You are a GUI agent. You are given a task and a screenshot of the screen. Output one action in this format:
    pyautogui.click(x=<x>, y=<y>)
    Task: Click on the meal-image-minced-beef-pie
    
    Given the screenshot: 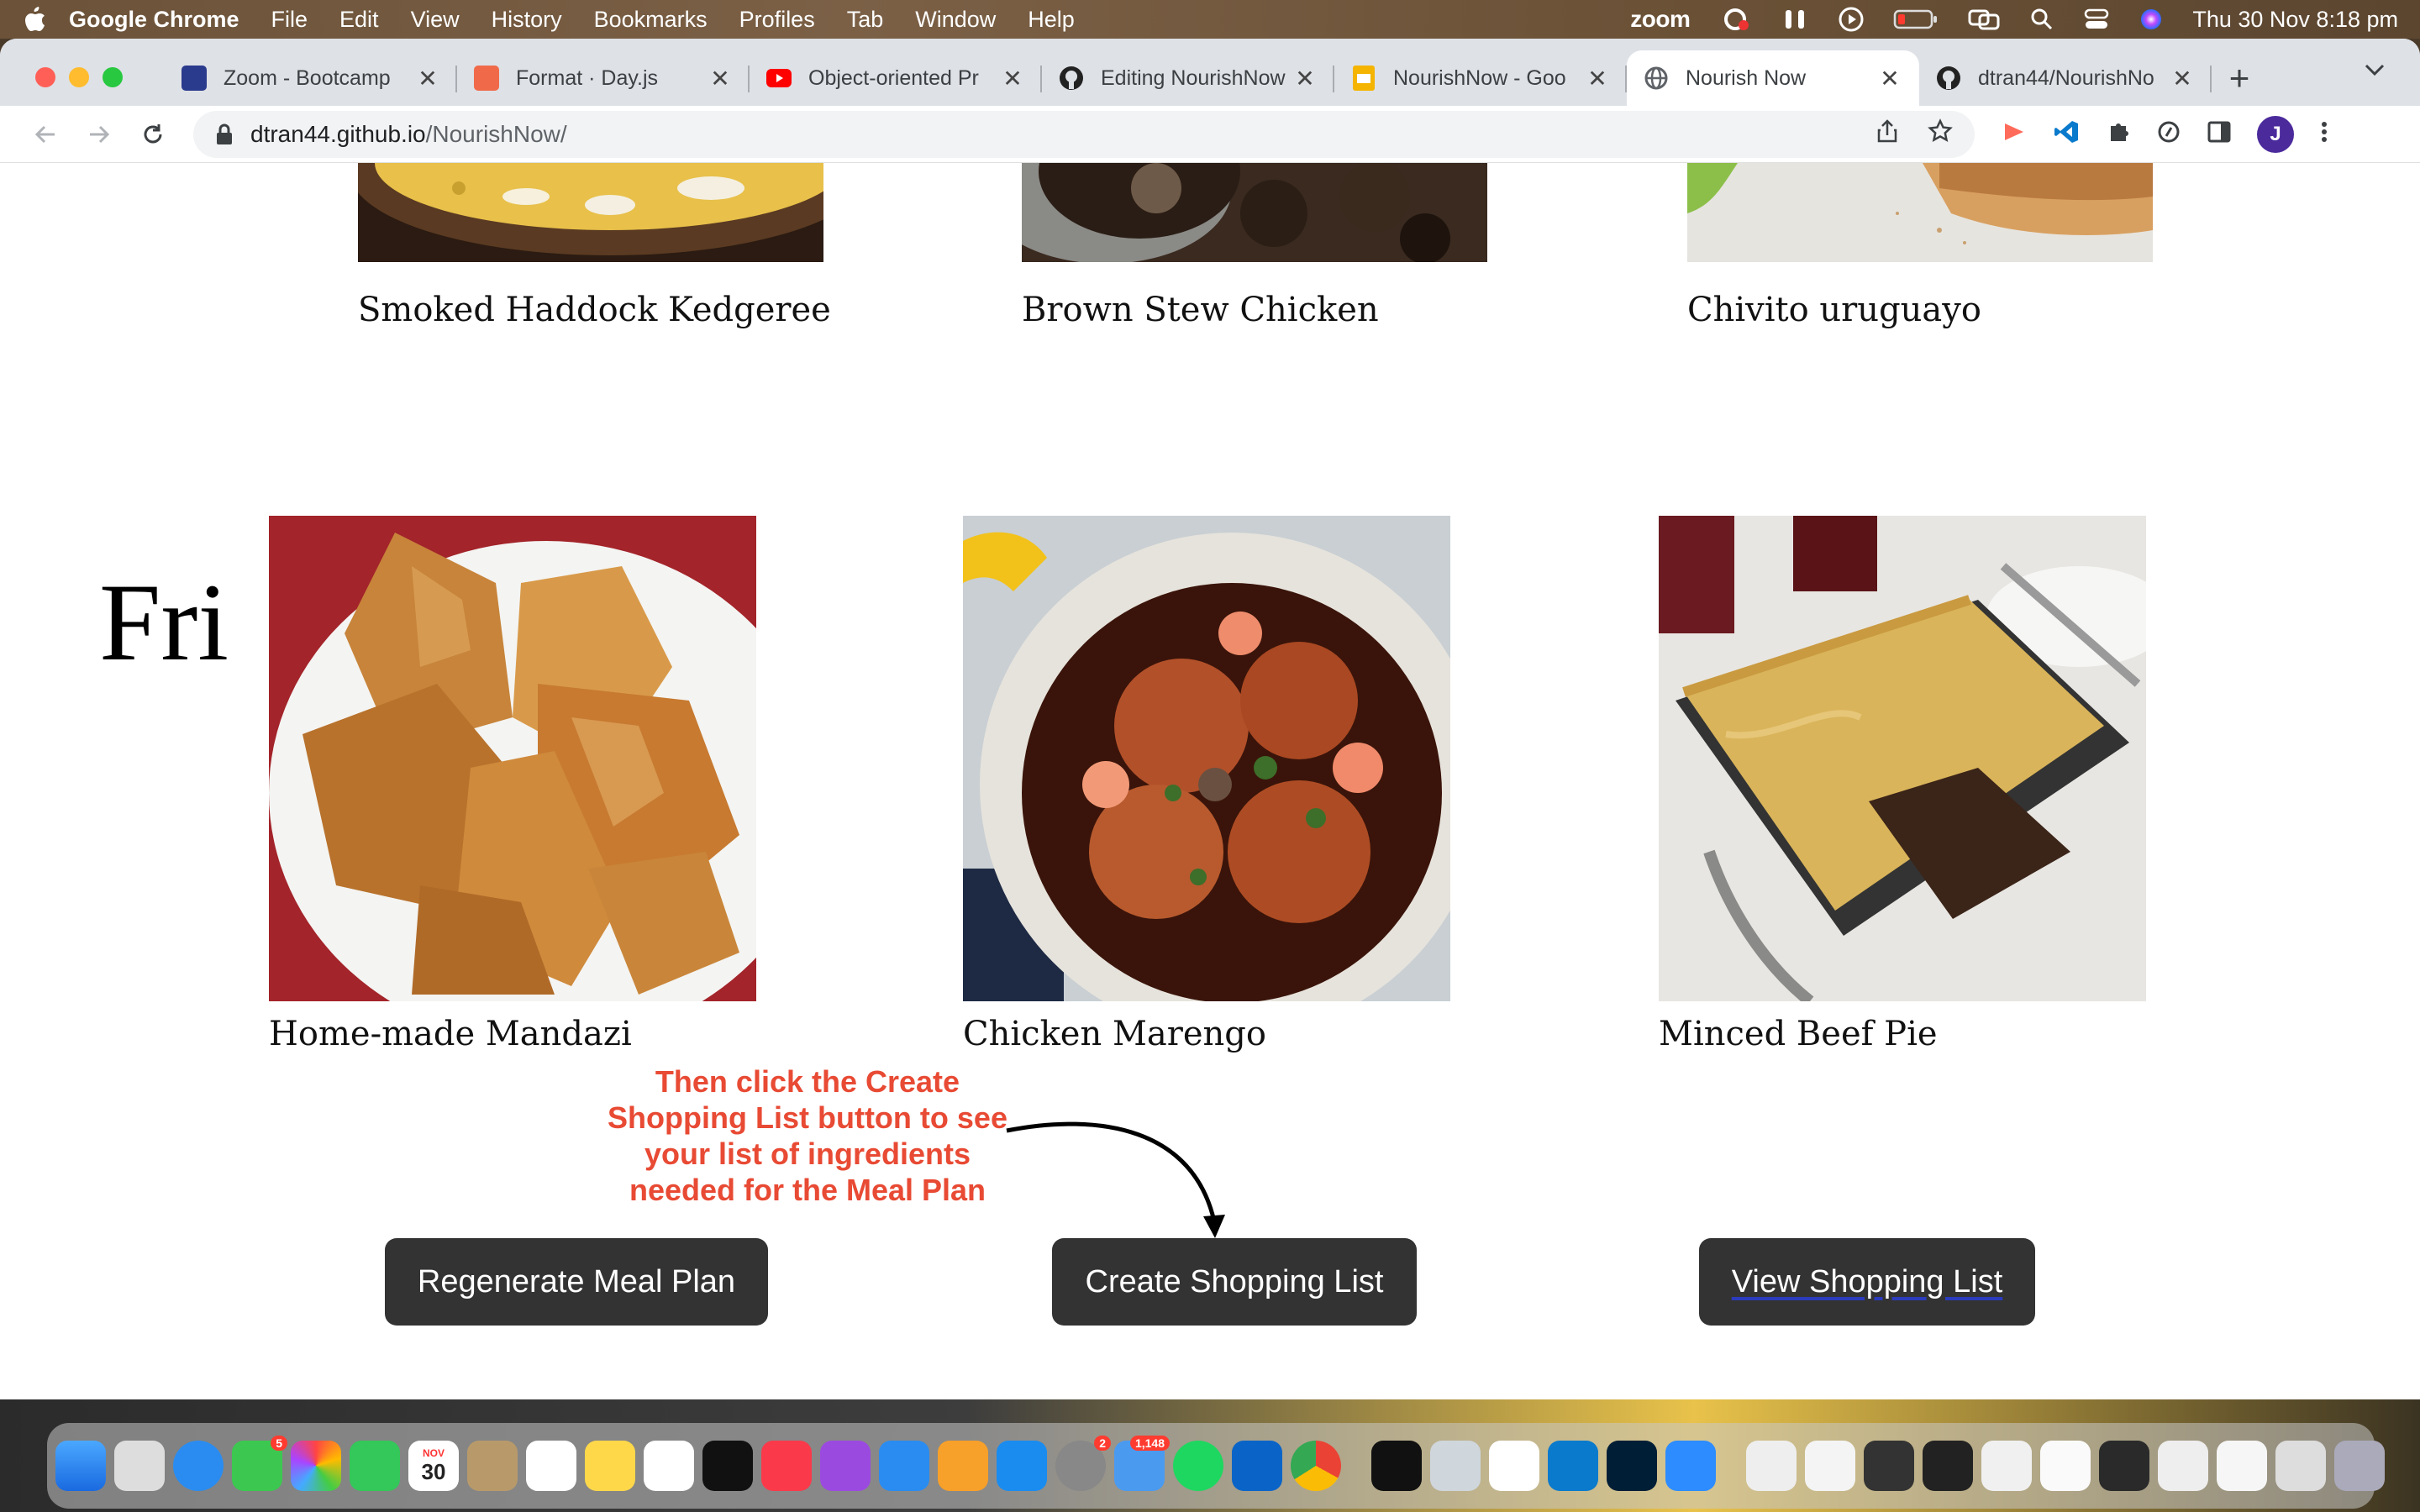 What is the action you would take?
    pyautogui.click(x=1903, y=758)
    